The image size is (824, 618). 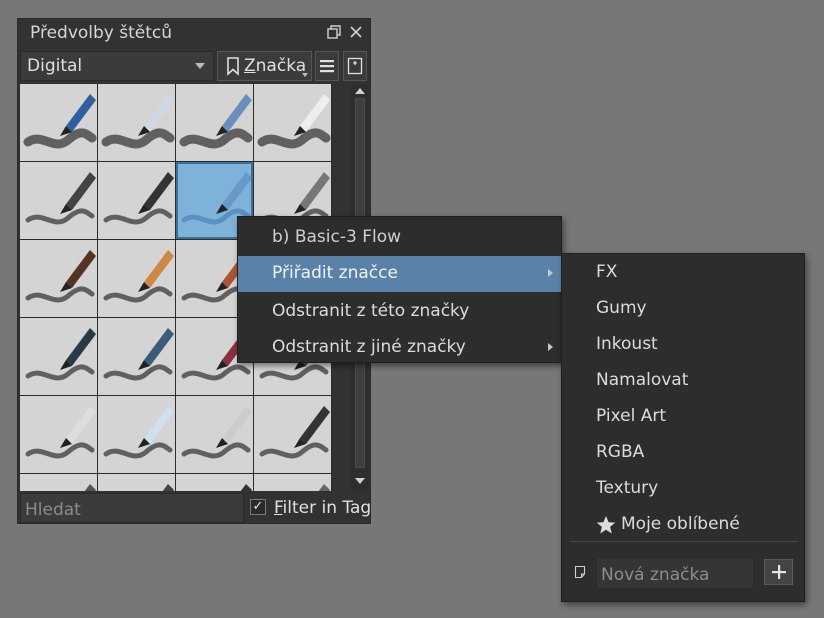 What do you see at coordinates (683, 489) in the screenshot?
I see `tag-item-textury: Textury` at bounding box center [683, 489].